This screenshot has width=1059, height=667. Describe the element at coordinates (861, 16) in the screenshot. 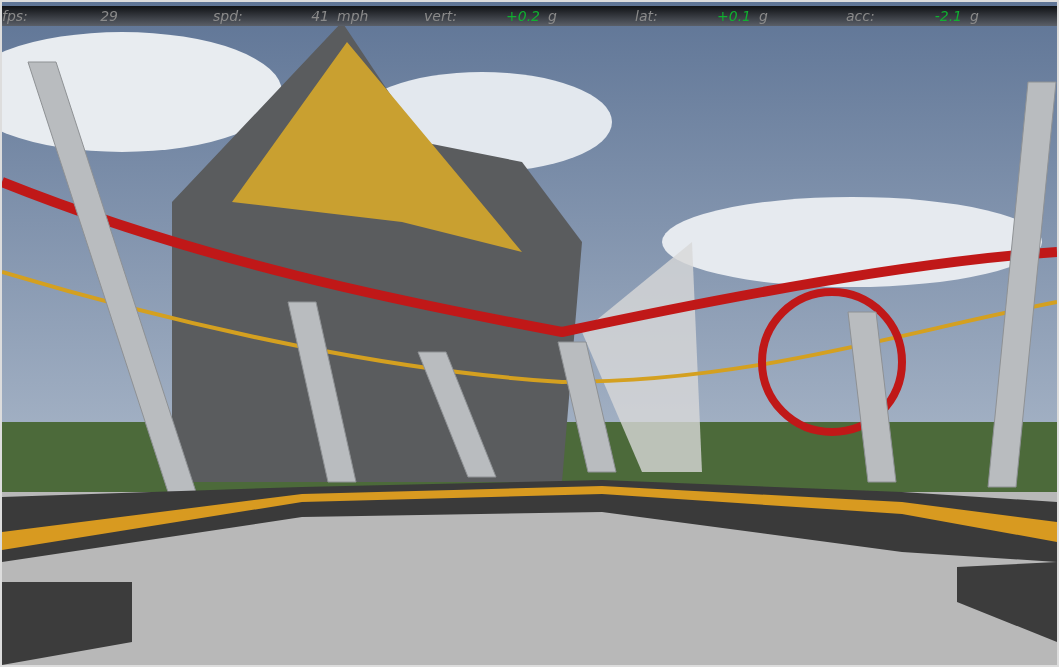

I see `stat-label: acc:` at that location.